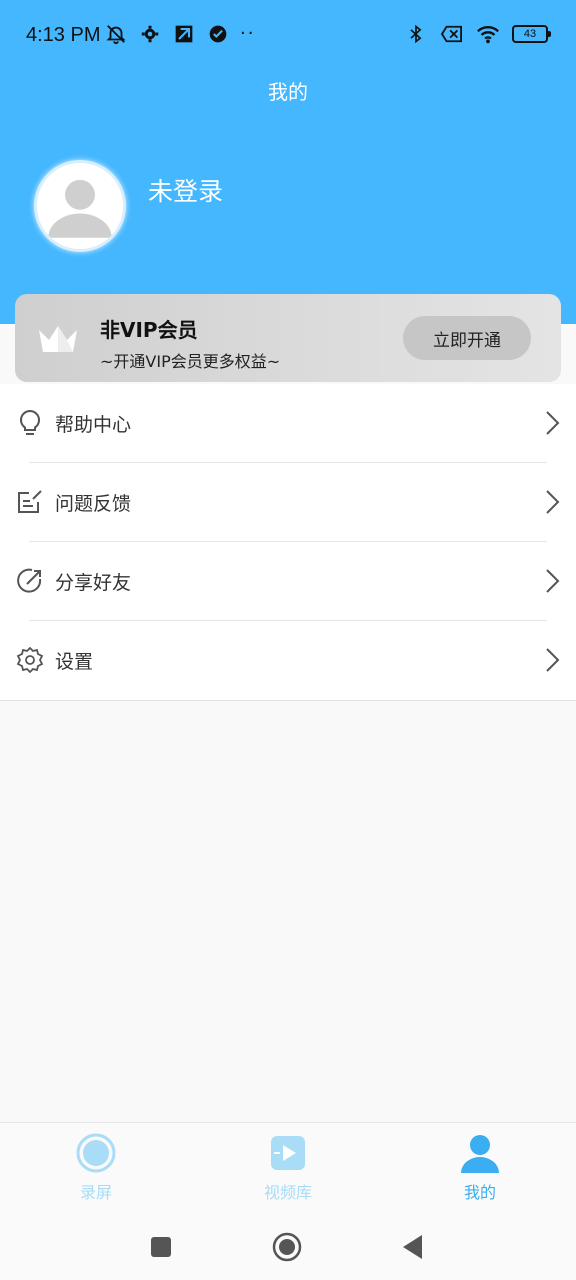 This screenshot has height=1280, width=576. I want to click on menu-item-label: 帮助中心, so click(93, 425).